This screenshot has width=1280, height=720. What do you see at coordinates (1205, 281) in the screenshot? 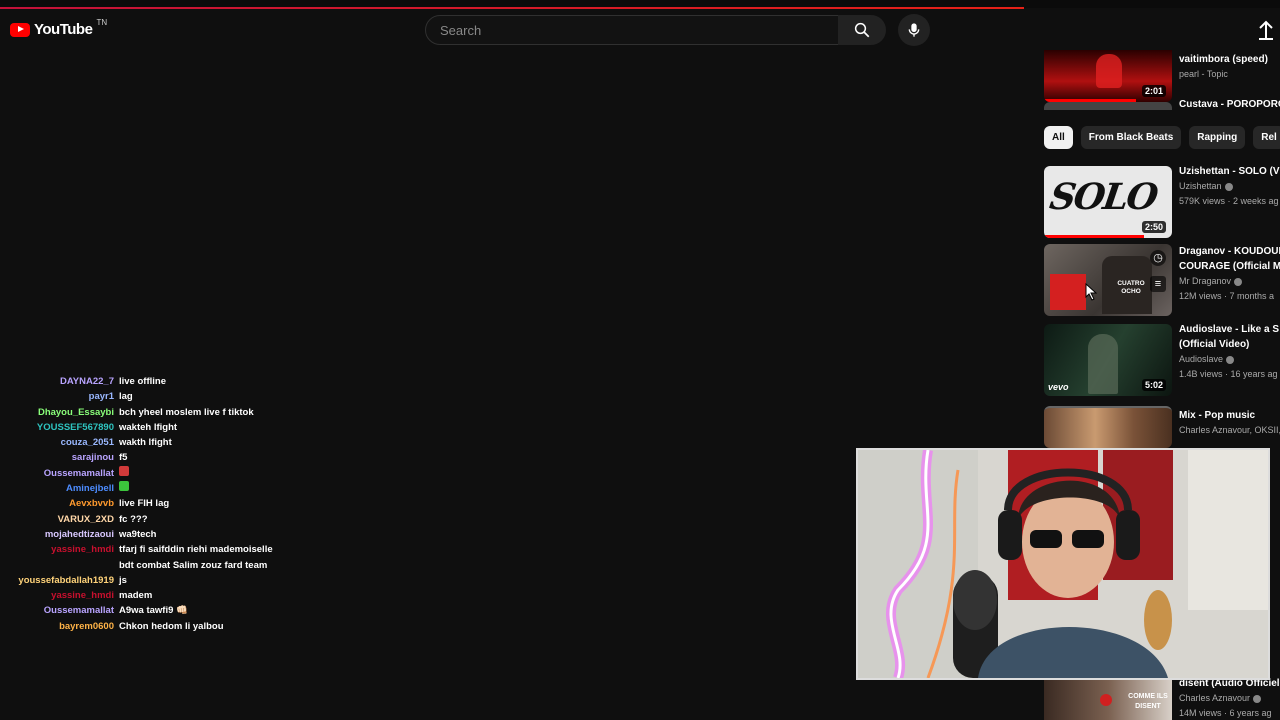
I see `channel-name: Mr Draganov` at bounding box center [1205, 281].